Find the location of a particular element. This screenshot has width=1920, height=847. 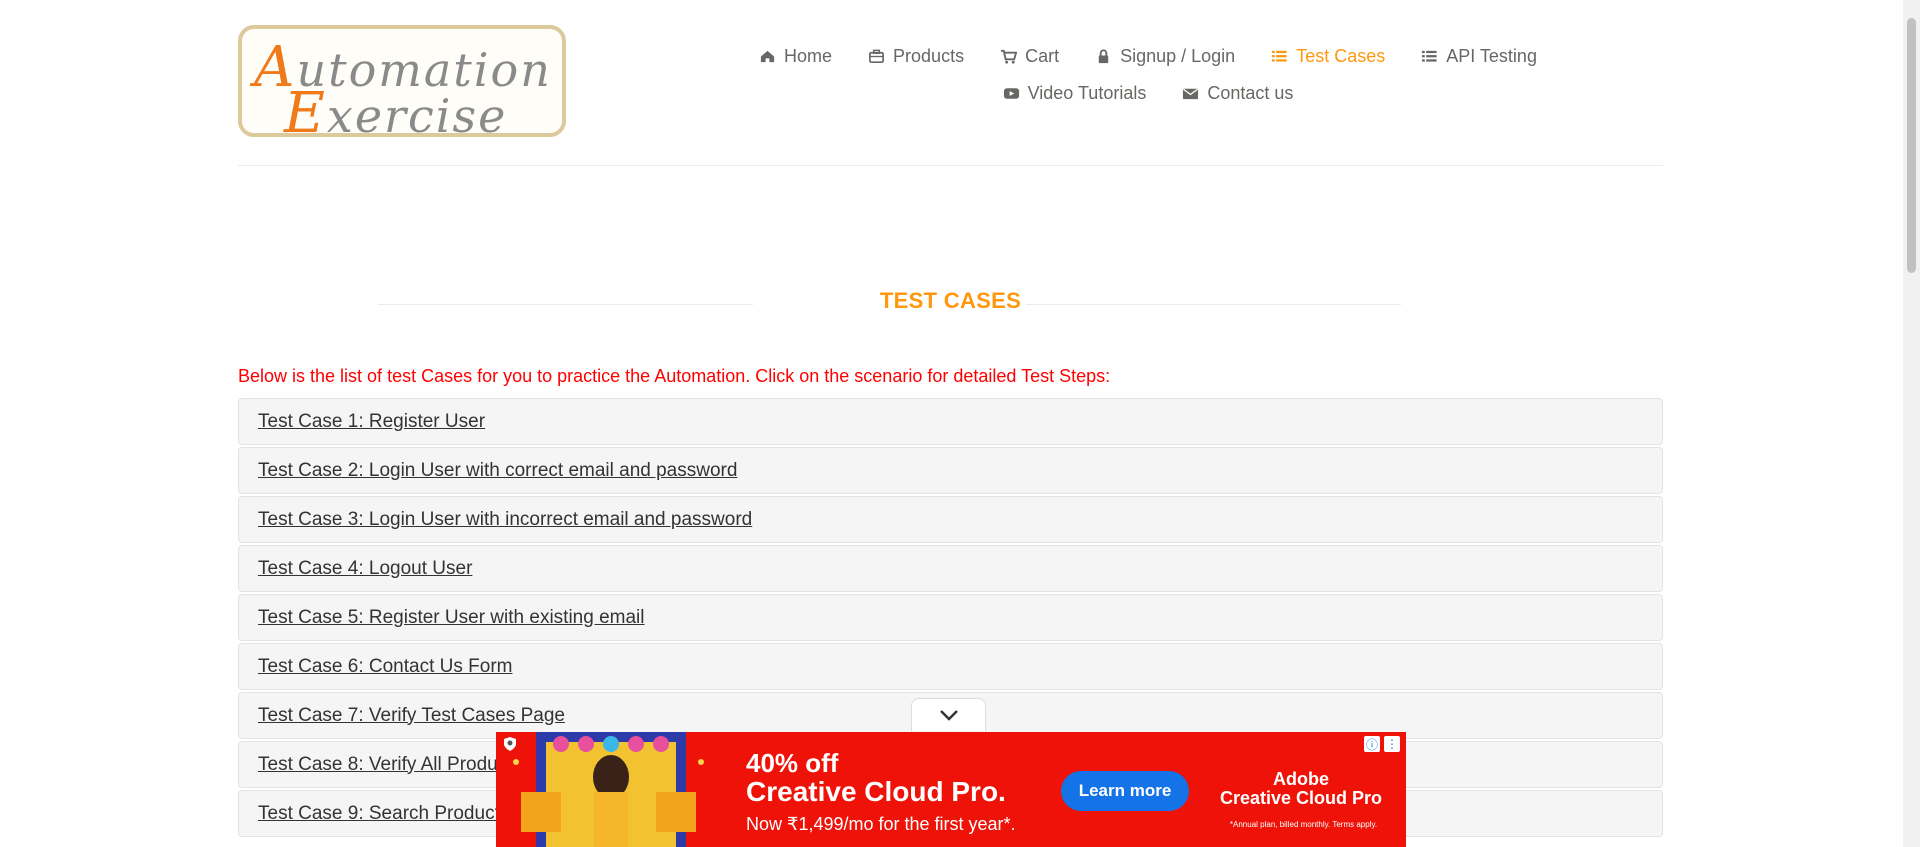

ad-product: Creative Cloud Pro. is located at coordinates (876, 791).